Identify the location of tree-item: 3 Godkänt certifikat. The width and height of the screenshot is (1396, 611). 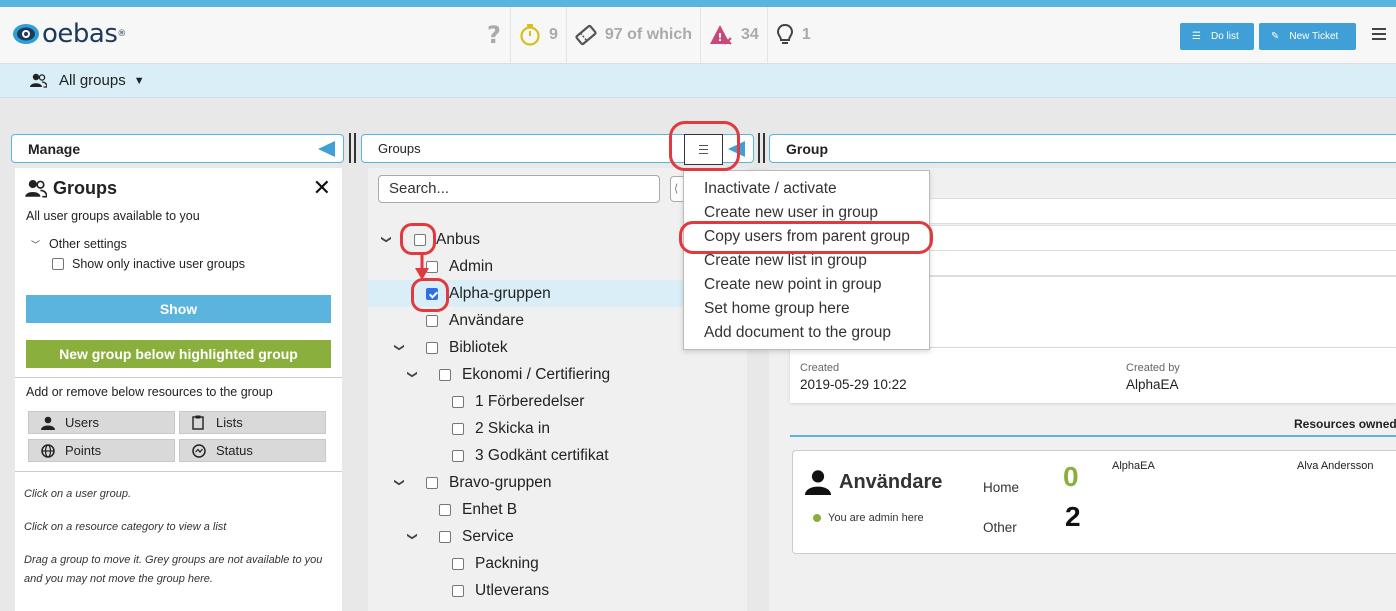
(557, 455).